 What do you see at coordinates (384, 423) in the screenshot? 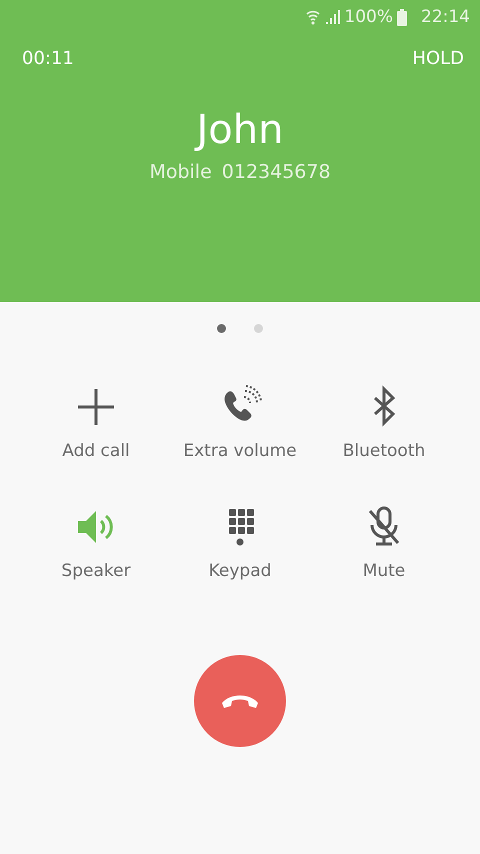
I see `call-action-button: Bluetooth` at bounding box center [384, 423].